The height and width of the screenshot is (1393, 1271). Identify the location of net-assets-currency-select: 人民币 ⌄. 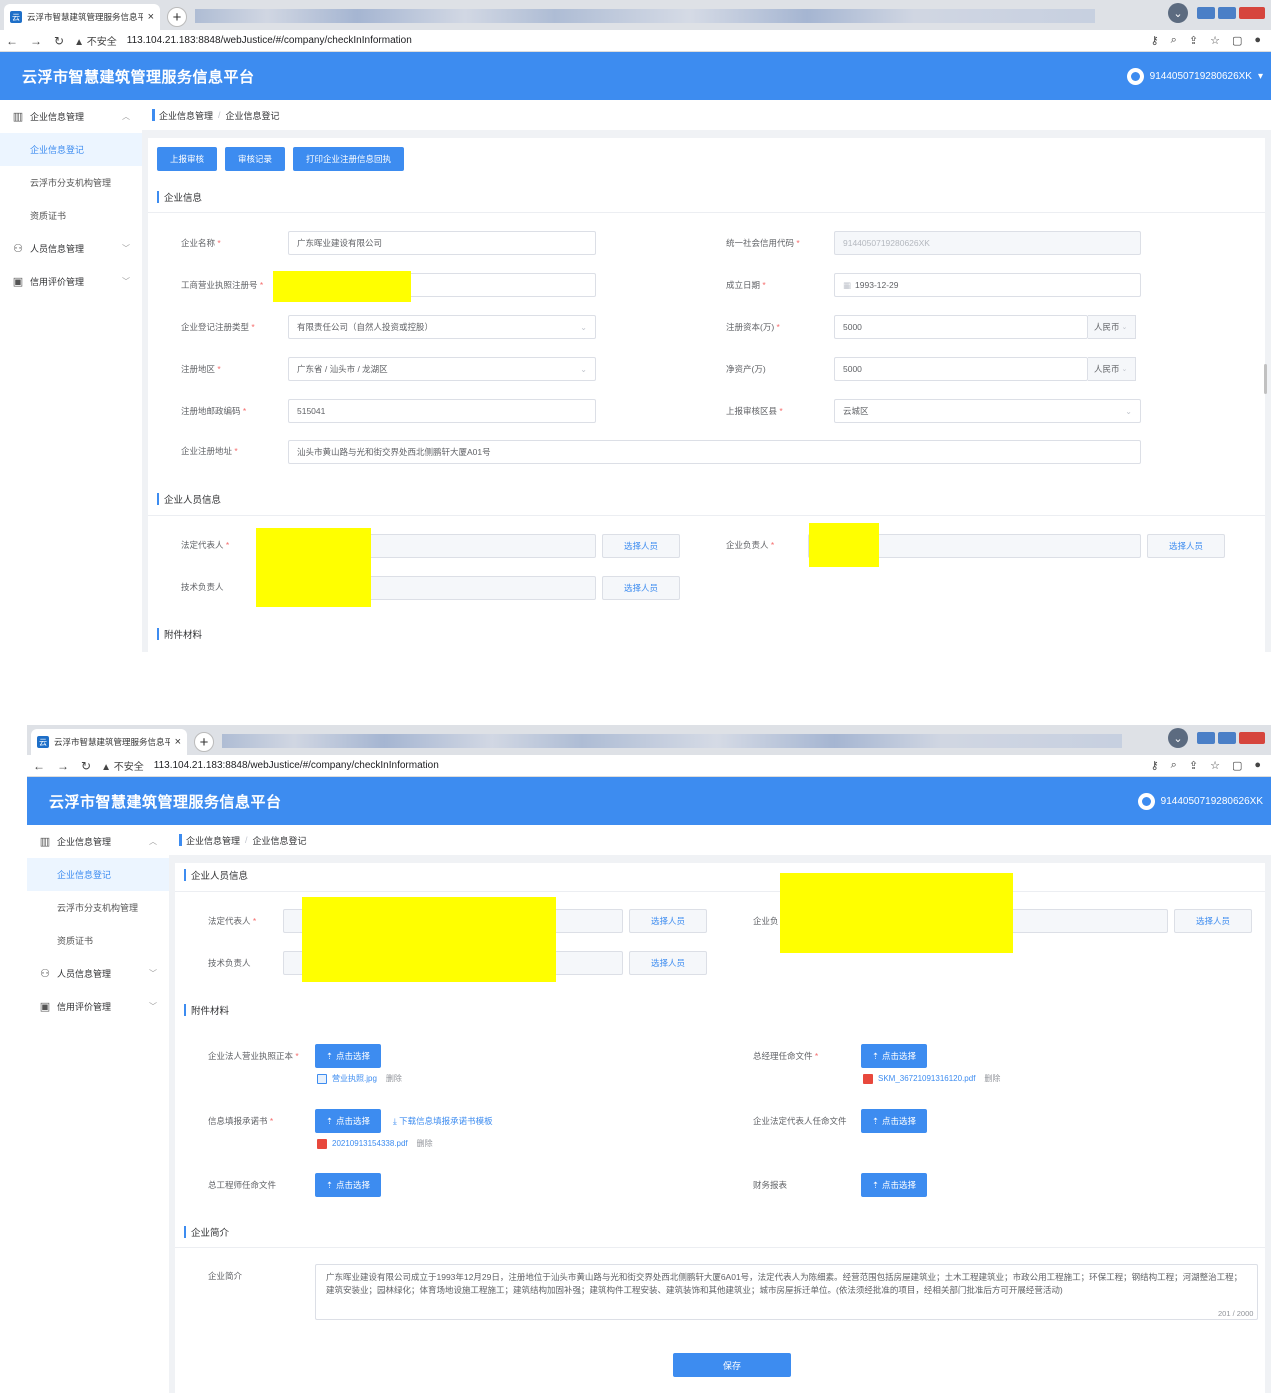
(1112, 369).